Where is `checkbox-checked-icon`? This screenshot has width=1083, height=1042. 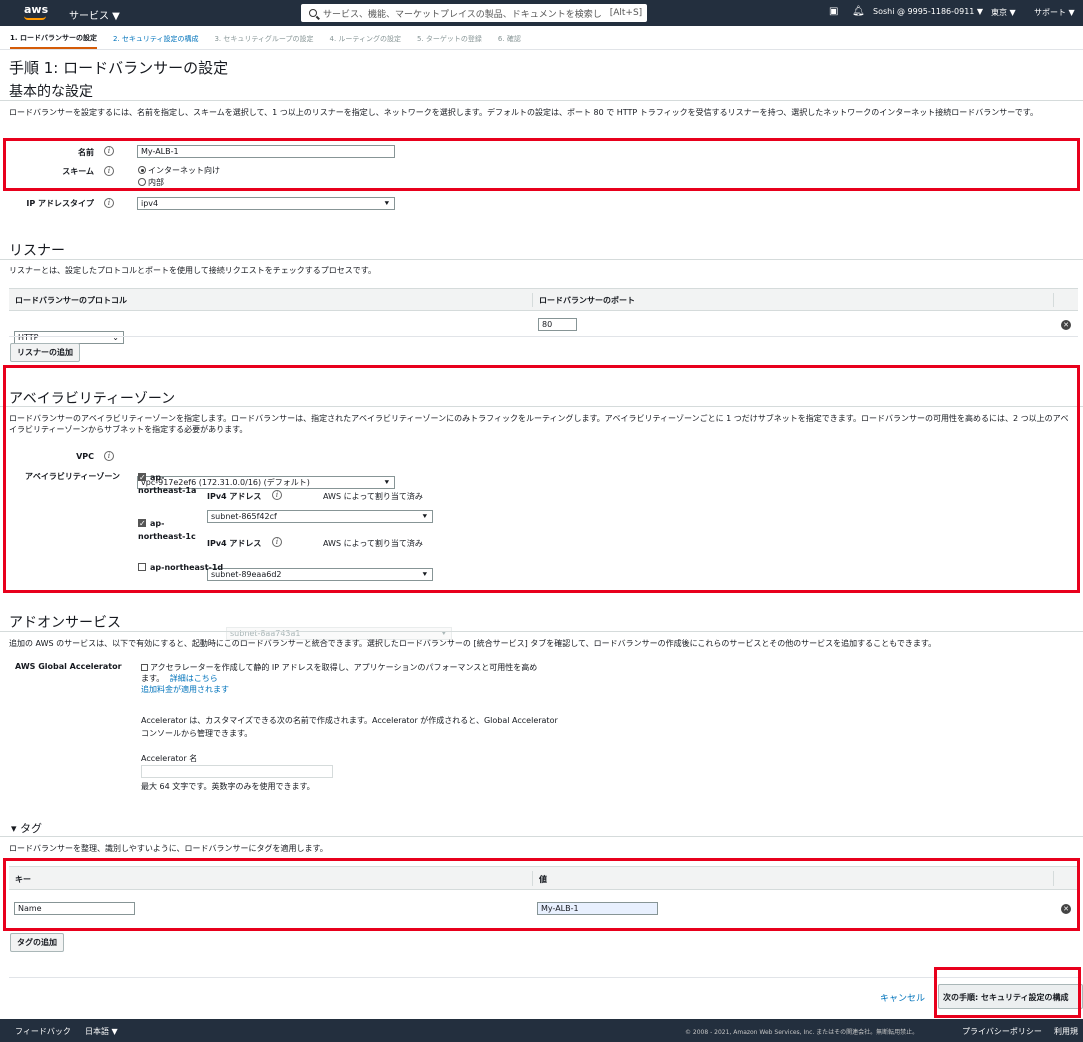 checkbox-checked-icon is located at coordinates (142, 477).